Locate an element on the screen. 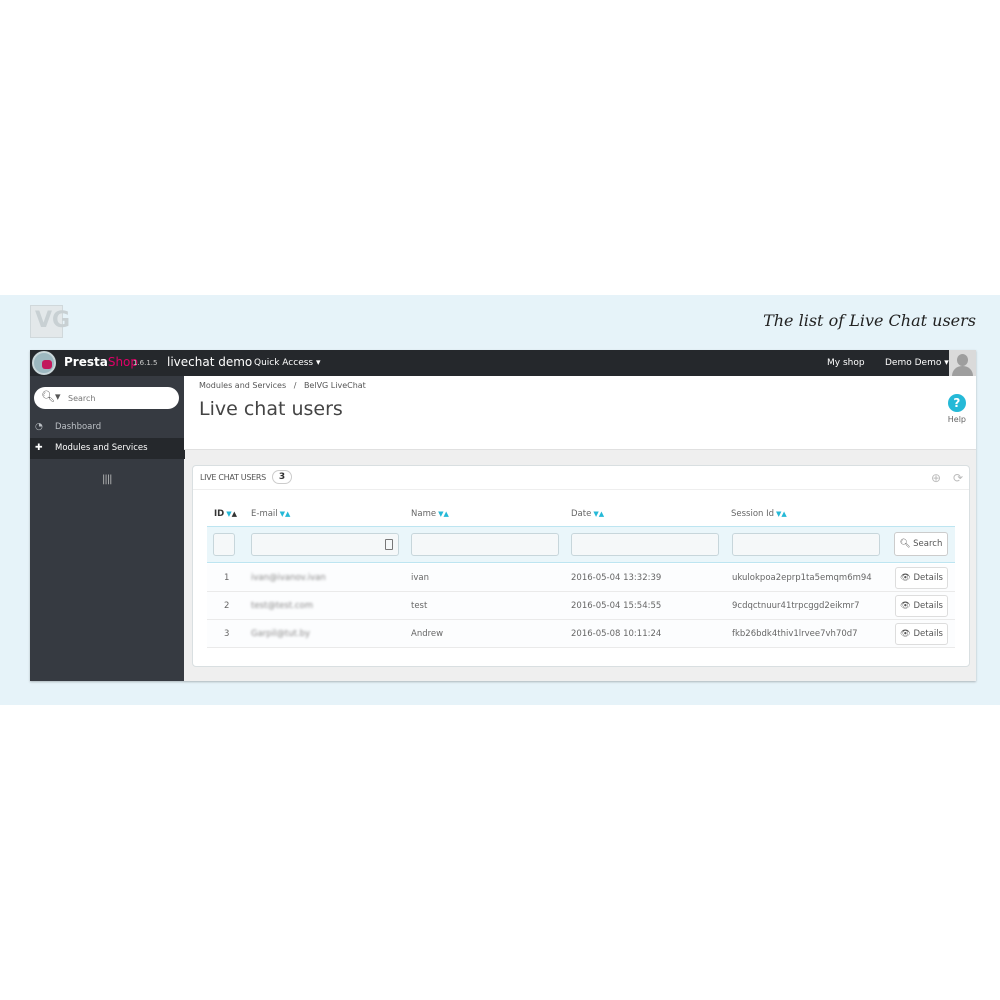 This screenshot has width=1000, height=1000. breadcrumb-item: BelVG LiveChat is located at coordinates (335, 385).